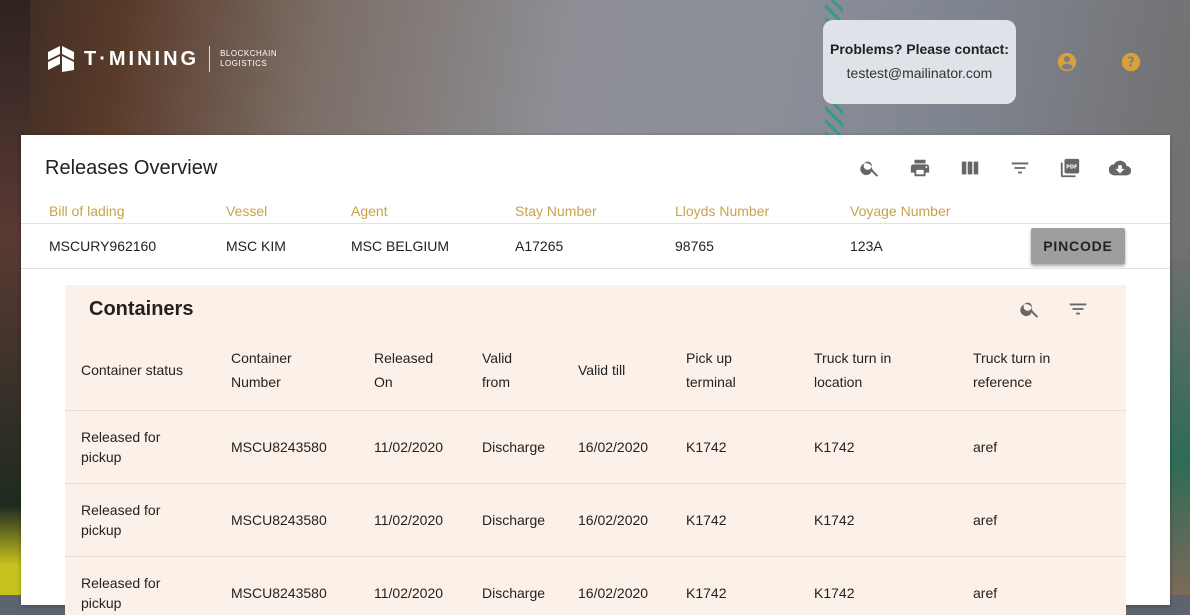 This screenshot has height=615, width=1190. What do you see at coordinates (404, 358) in the screenshot?
I see `th-line1: Released` at bounding box center [404, 358].